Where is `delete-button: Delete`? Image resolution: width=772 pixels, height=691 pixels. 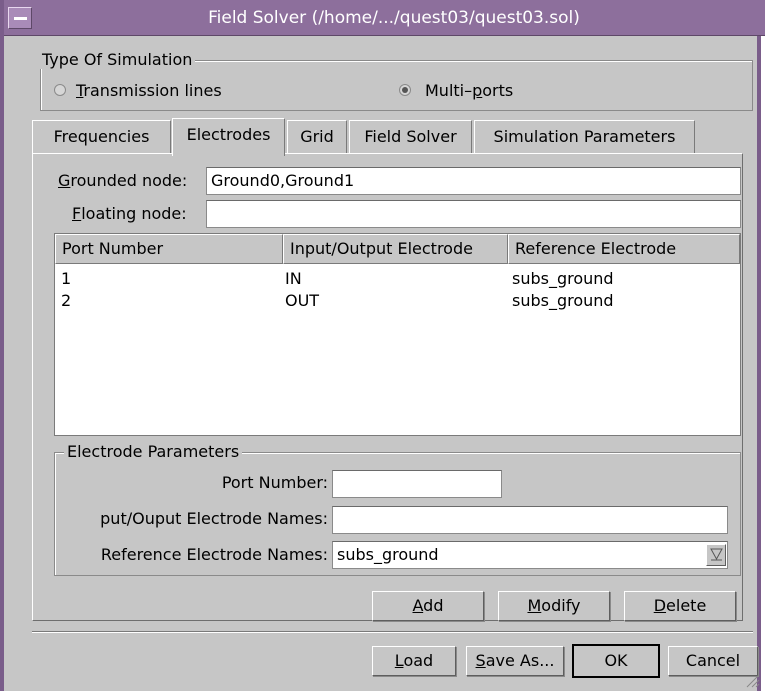
delete-button: Delete is located at coordinates (680, 606).